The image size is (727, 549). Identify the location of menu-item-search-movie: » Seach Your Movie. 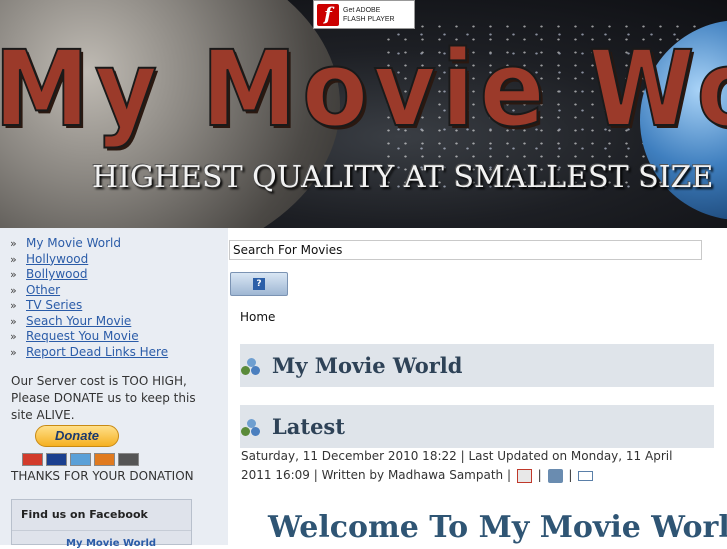
(89, 322).